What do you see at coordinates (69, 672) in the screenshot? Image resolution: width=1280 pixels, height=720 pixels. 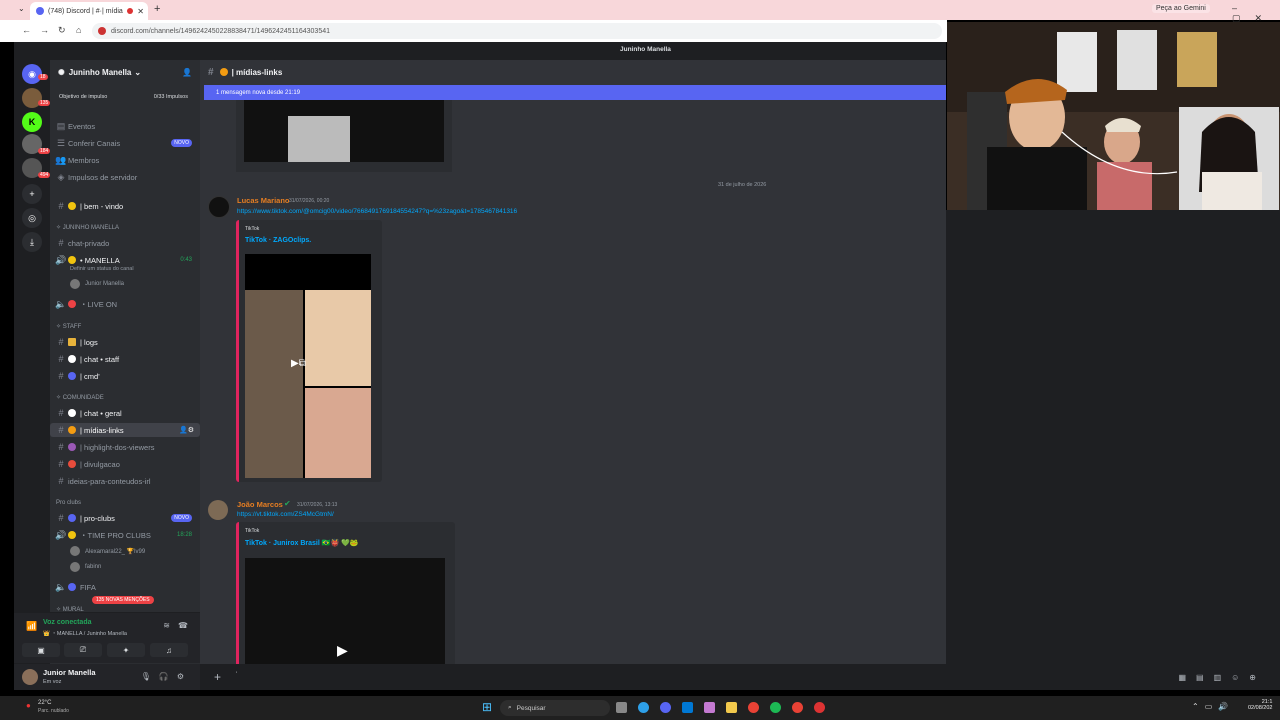 I see `user-name: Junior Manella` at bounding box center [69, 672].